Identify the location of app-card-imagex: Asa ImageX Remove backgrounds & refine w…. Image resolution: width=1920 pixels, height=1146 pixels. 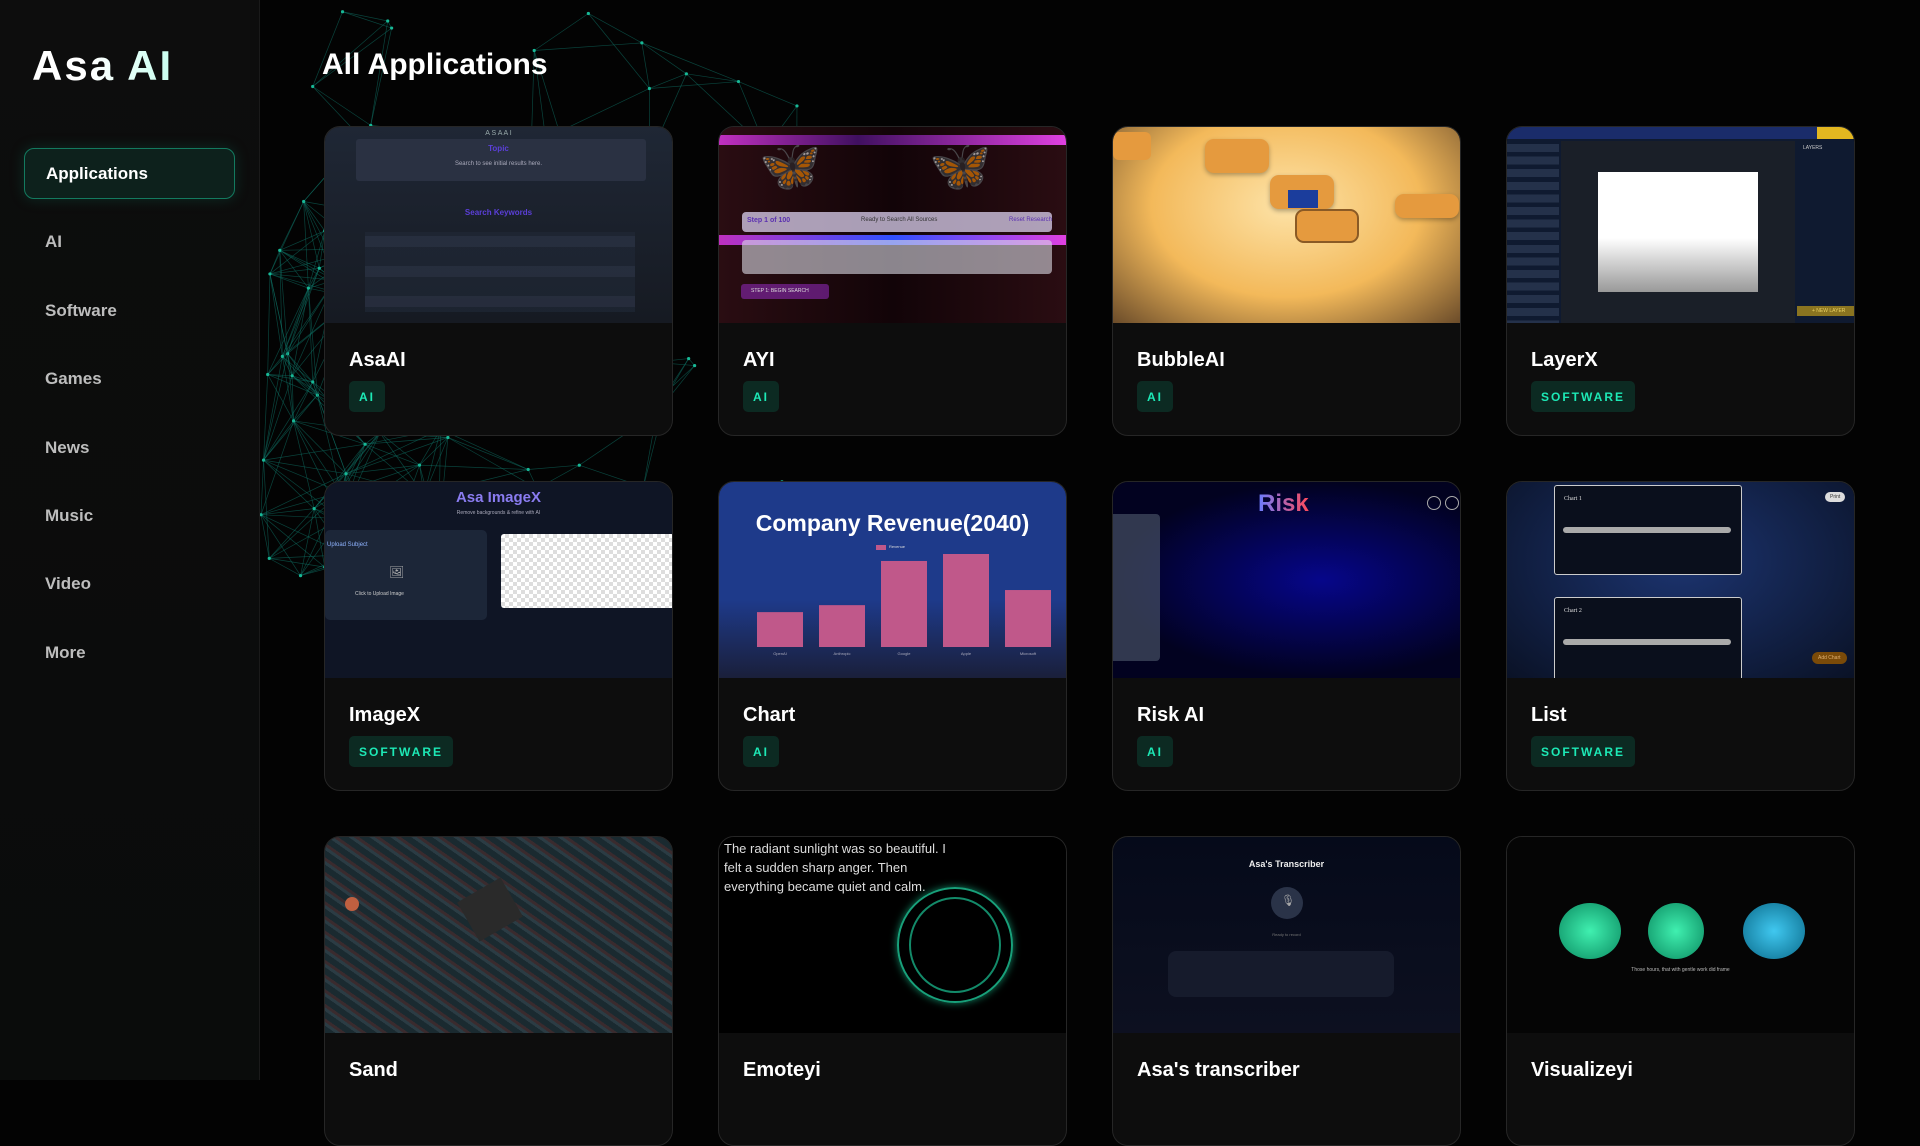
(498, 636).